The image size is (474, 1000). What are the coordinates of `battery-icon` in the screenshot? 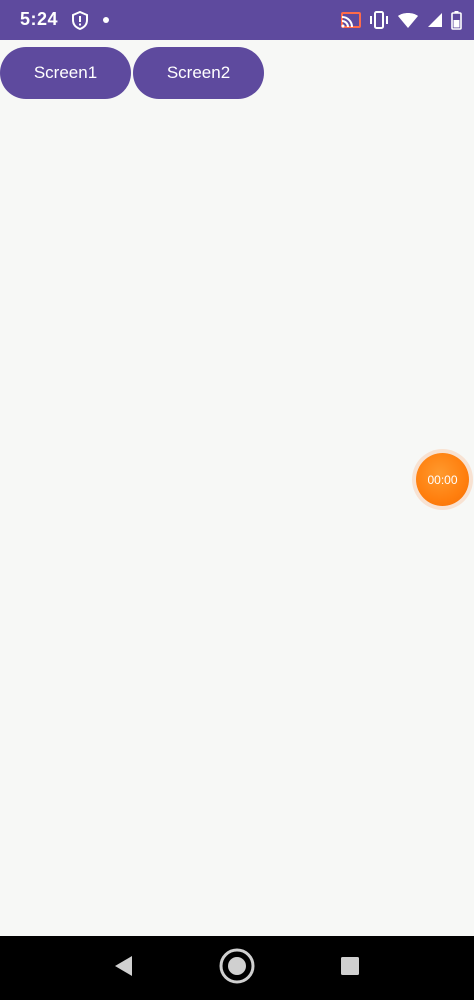 It's located at (456, 20).